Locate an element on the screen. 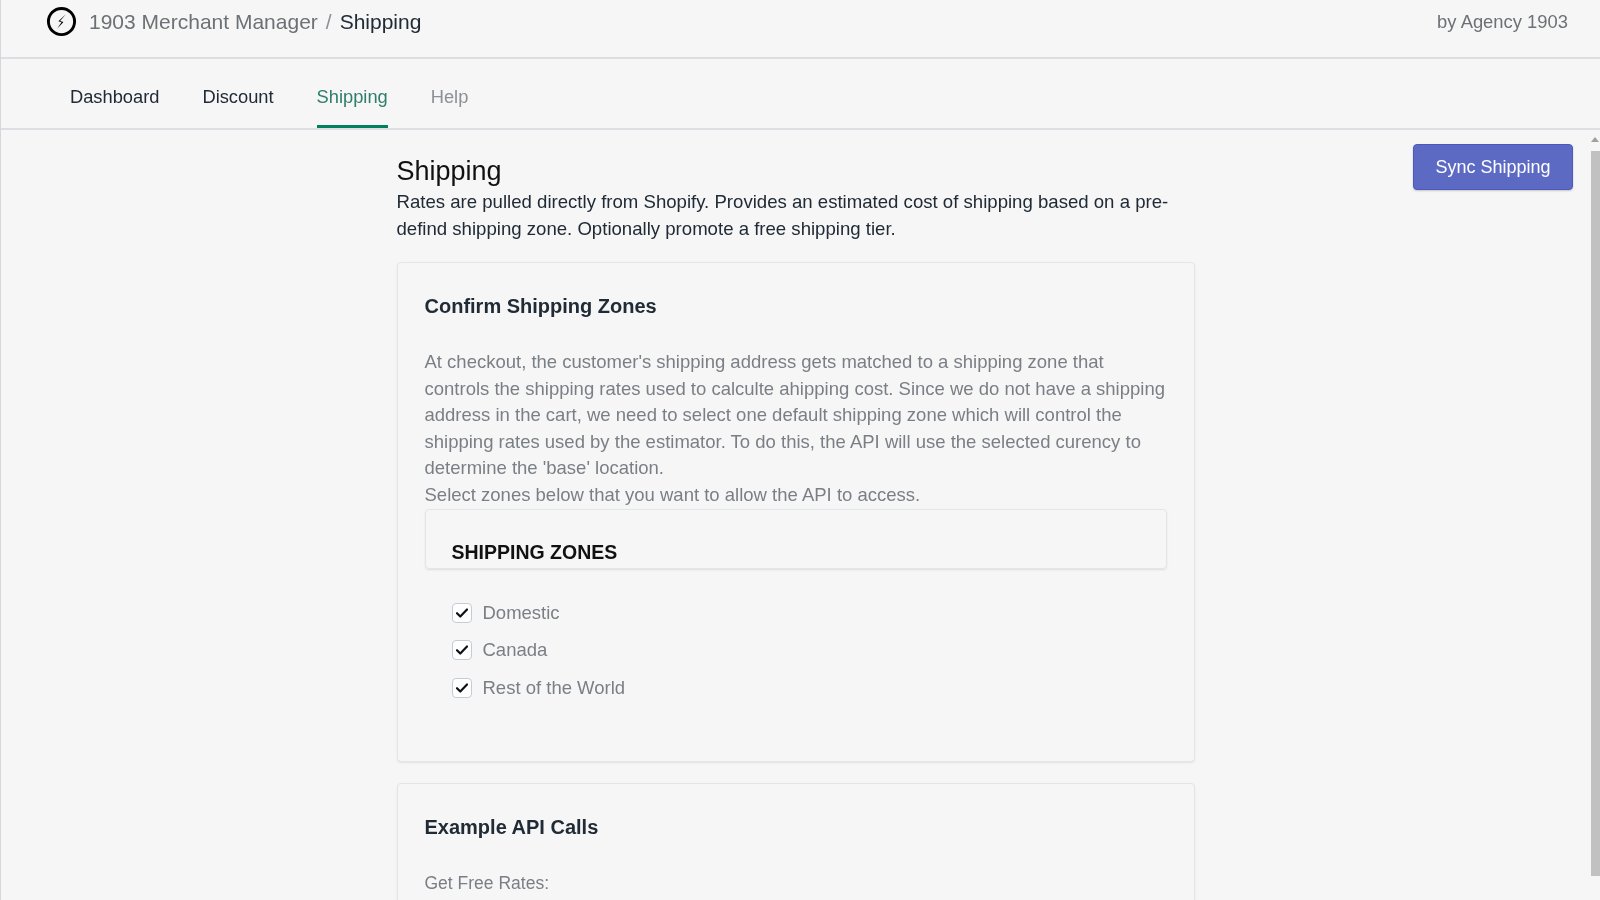  page-description: Rates are pulled directly from Shopify. Provides an estimated cost of shipping based on a pre-defind shipping zone. Optionally promote a free shipping tier. is located at coordinates (783, 215).